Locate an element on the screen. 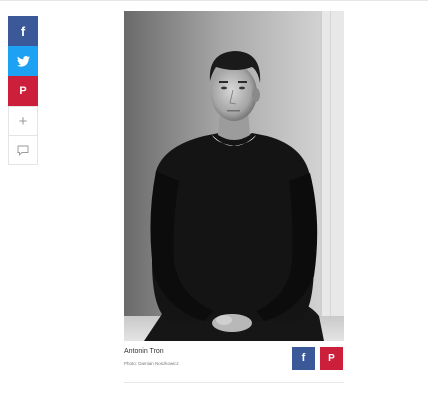  comment-button is located at coordinates (23, 150).